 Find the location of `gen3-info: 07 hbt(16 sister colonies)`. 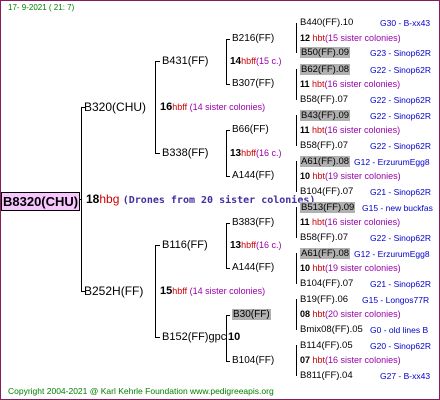

gen3-info: 07 hbt(16 sister colonies) is located at coordinates (350, 360).